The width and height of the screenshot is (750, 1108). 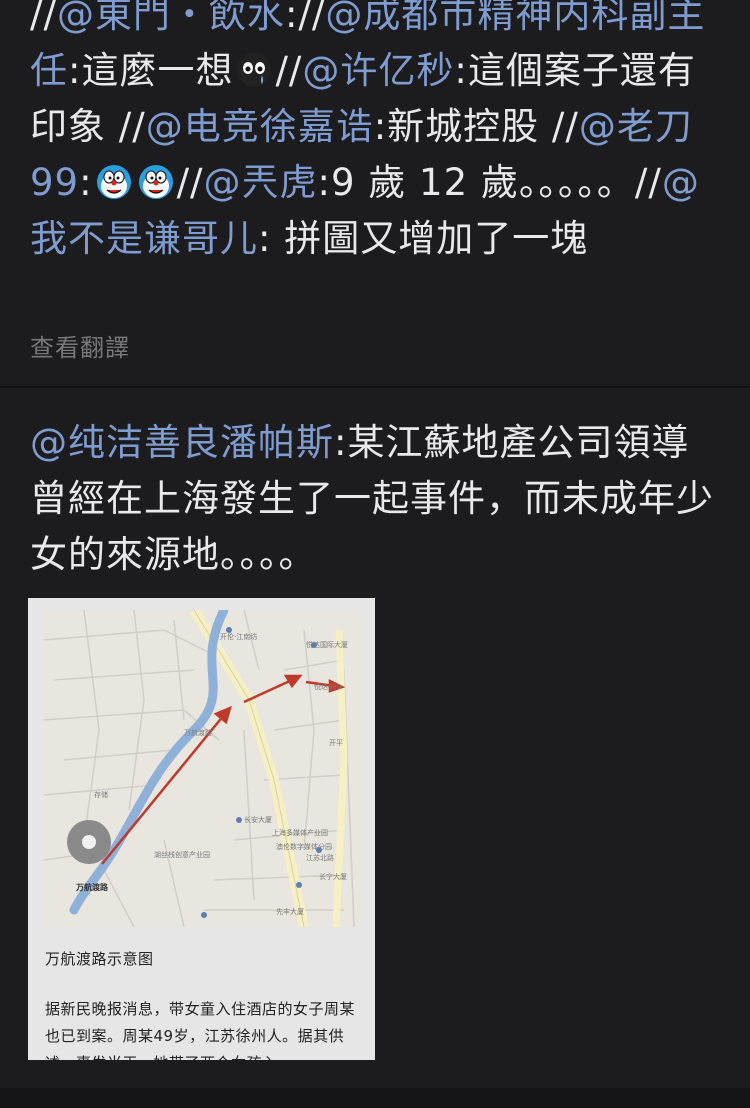 What do you see at coordinates (489, 182) in the screenshot?
I see `comment-text: :9 歲 12 歲。。。。。//` at bounding box center [489, 182].